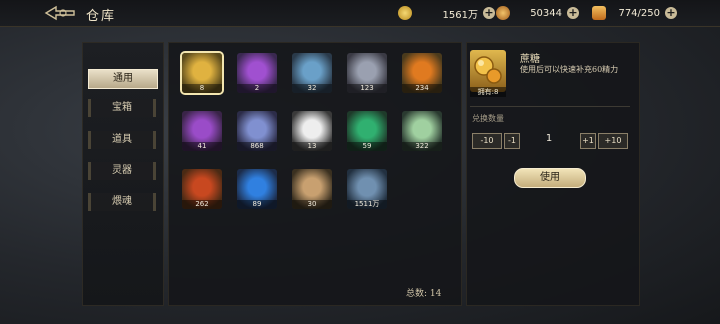 The height and width of the screenshot is (324, 720). I want to click on plus-ten-button: +10, so click(613, 141).